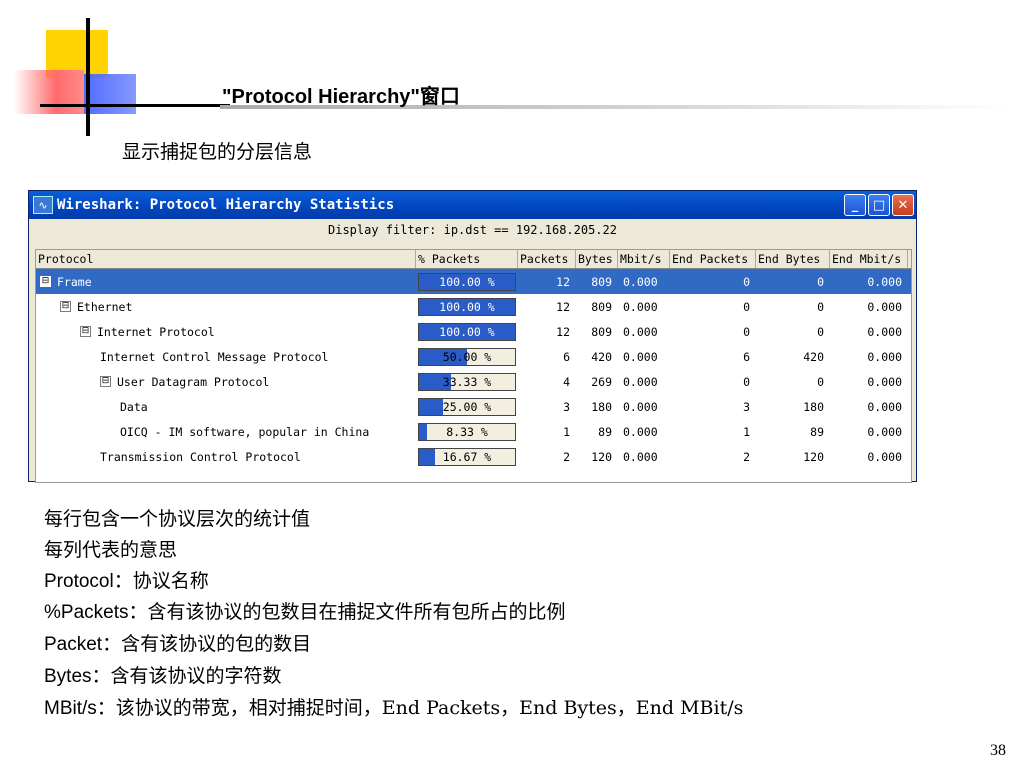 The image size is (1024, 768). Describe the element at coordinates (879, 205) in the screenshot. I see `maximize-button: □` at that location.